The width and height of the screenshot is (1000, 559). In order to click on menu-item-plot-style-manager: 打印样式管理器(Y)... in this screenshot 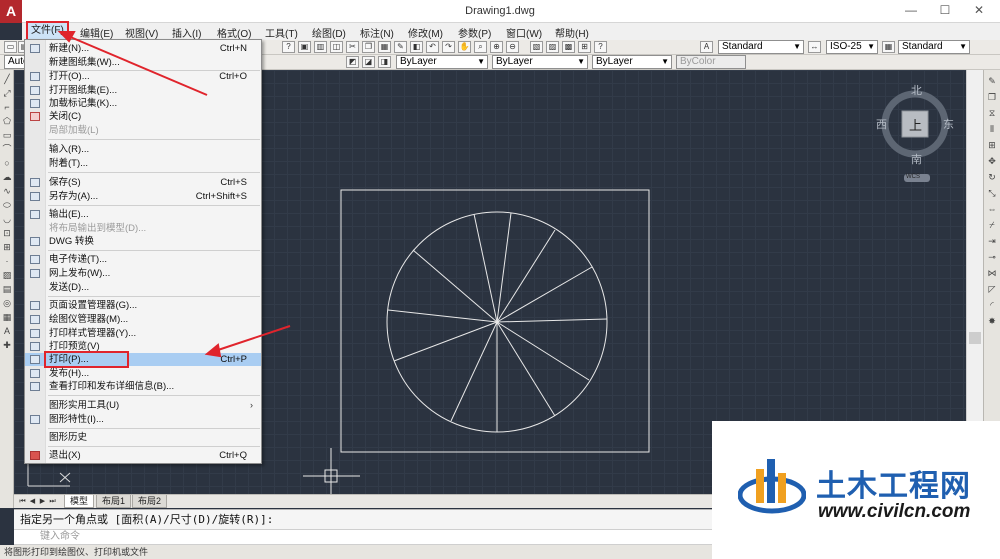, I will do `click(143, 333)`.